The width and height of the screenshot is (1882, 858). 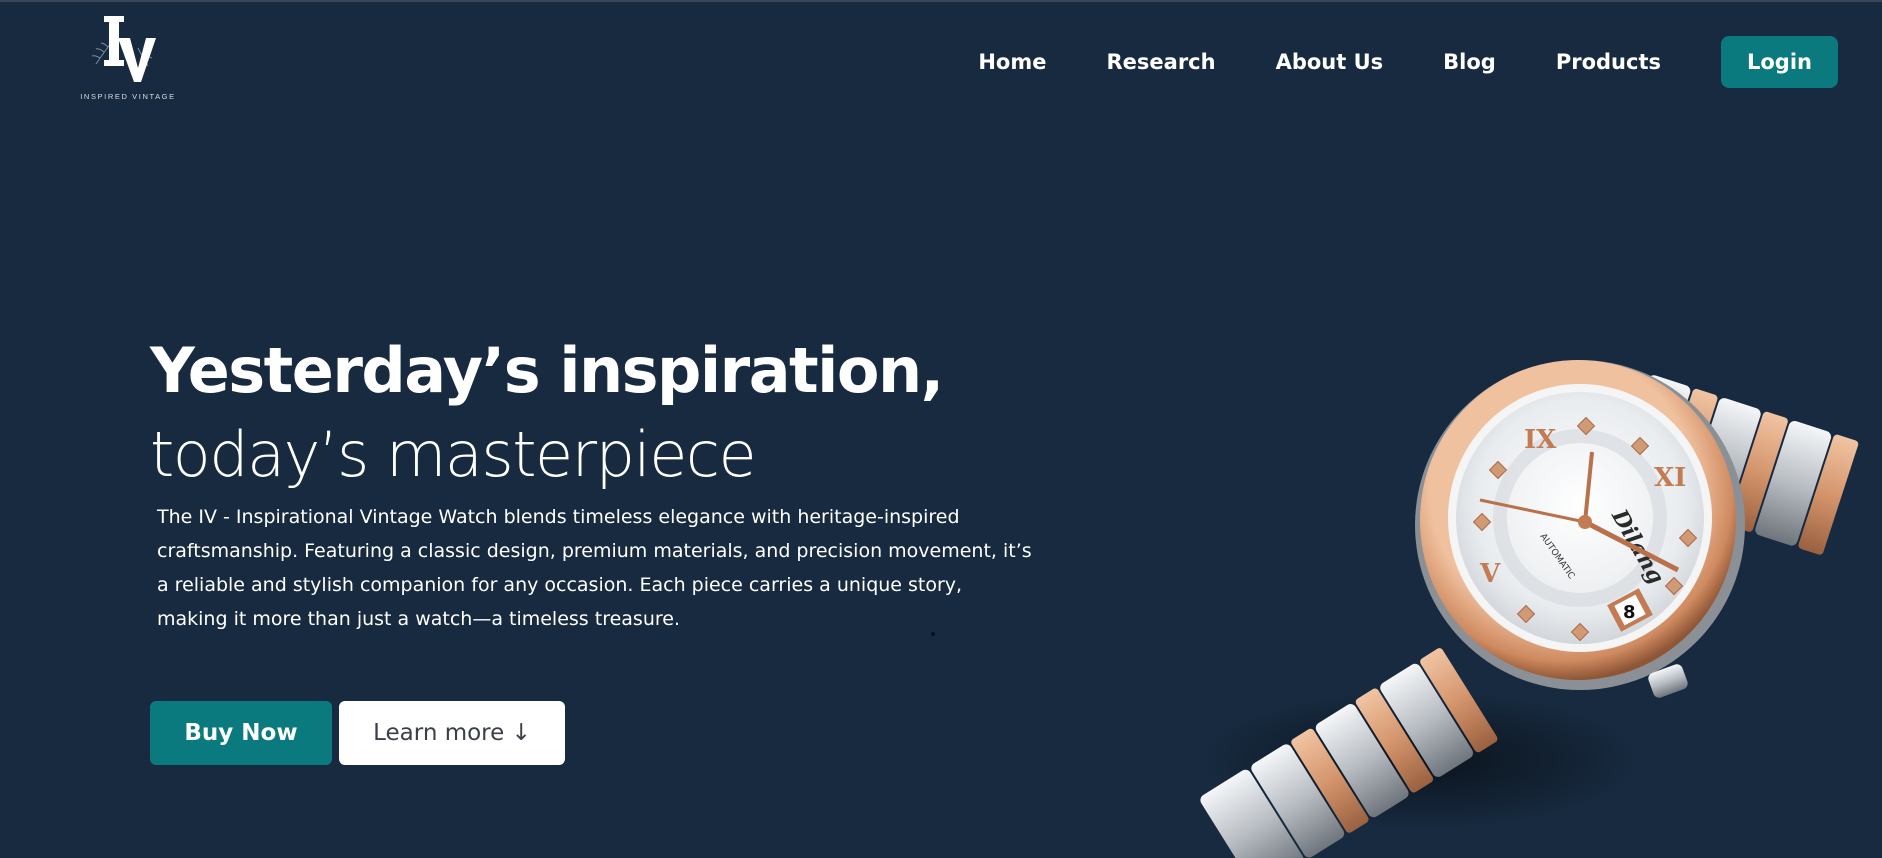 I want to click on svg-text: XI, so click(x=1670, y=478).